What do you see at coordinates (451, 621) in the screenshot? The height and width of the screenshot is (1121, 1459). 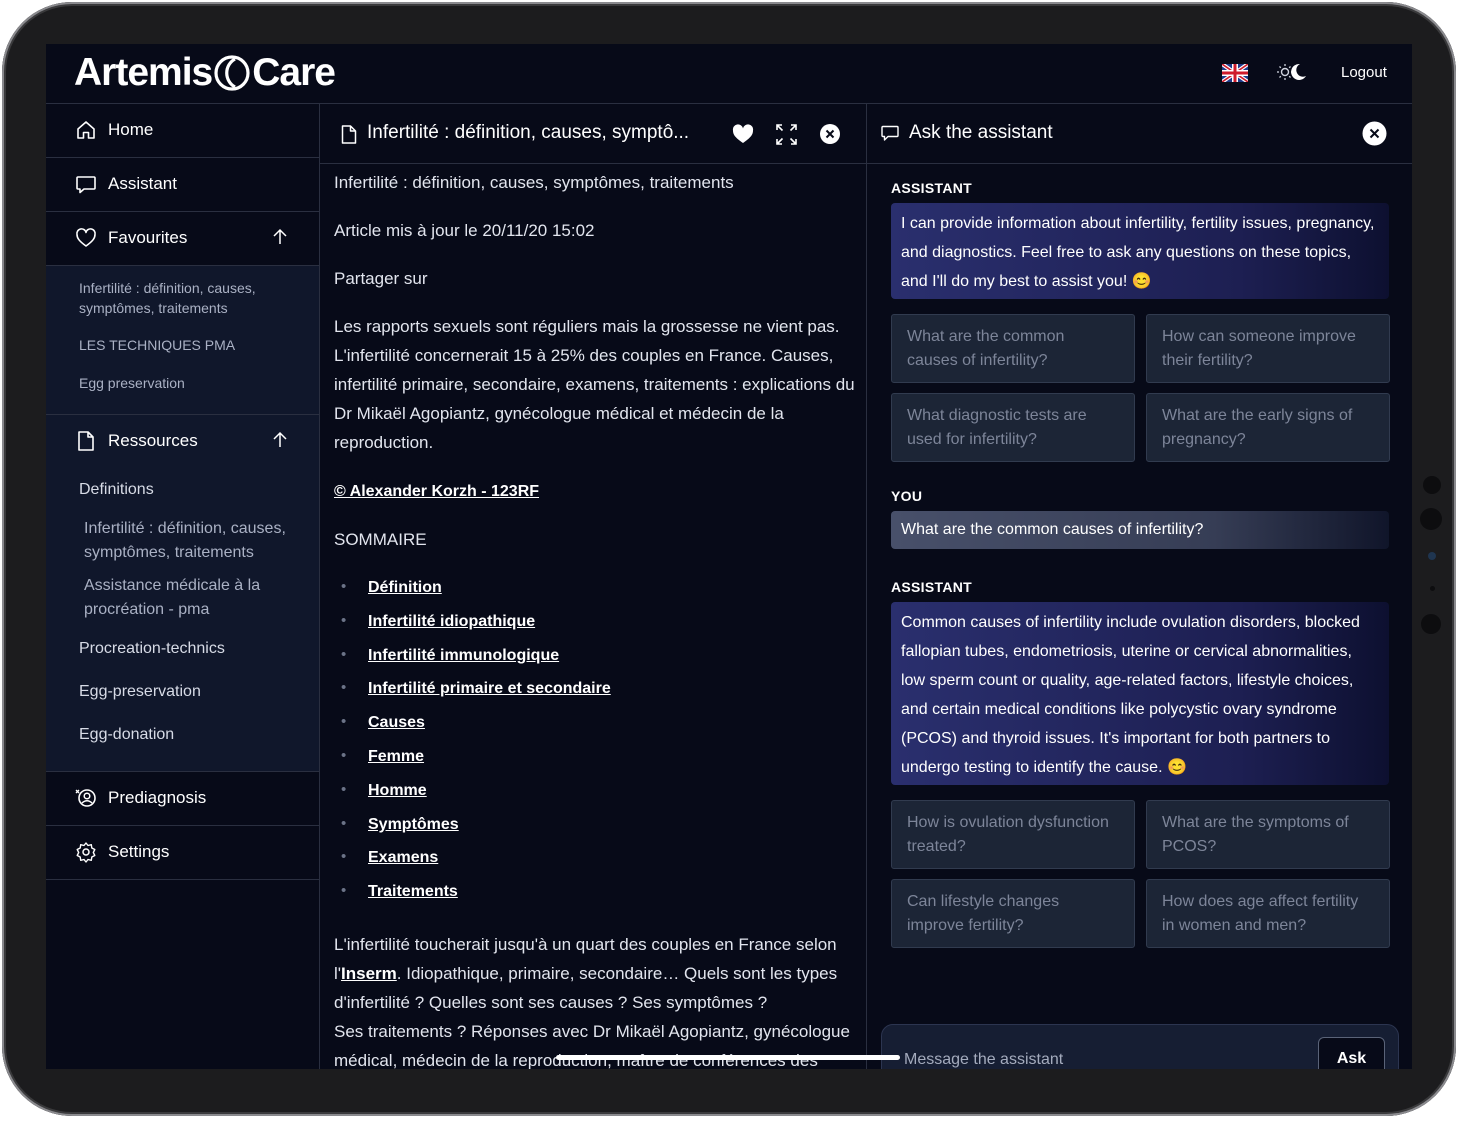 I see `toc-link: Infertilité idiopathique` at bounding box center [451, 621].